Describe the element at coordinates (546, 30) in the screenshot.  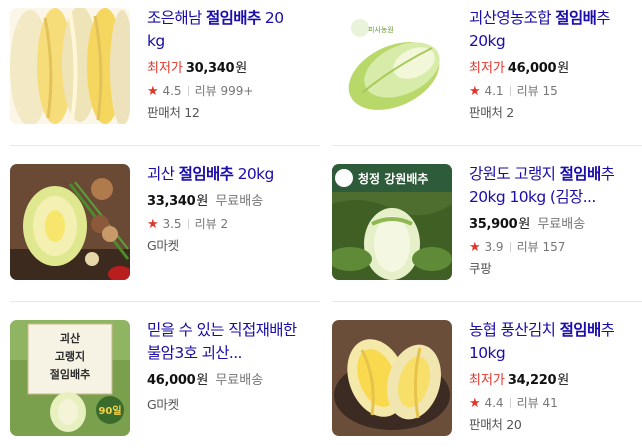
I see `product-title: 괴산영농조합 절임배추 20kg` at that location.